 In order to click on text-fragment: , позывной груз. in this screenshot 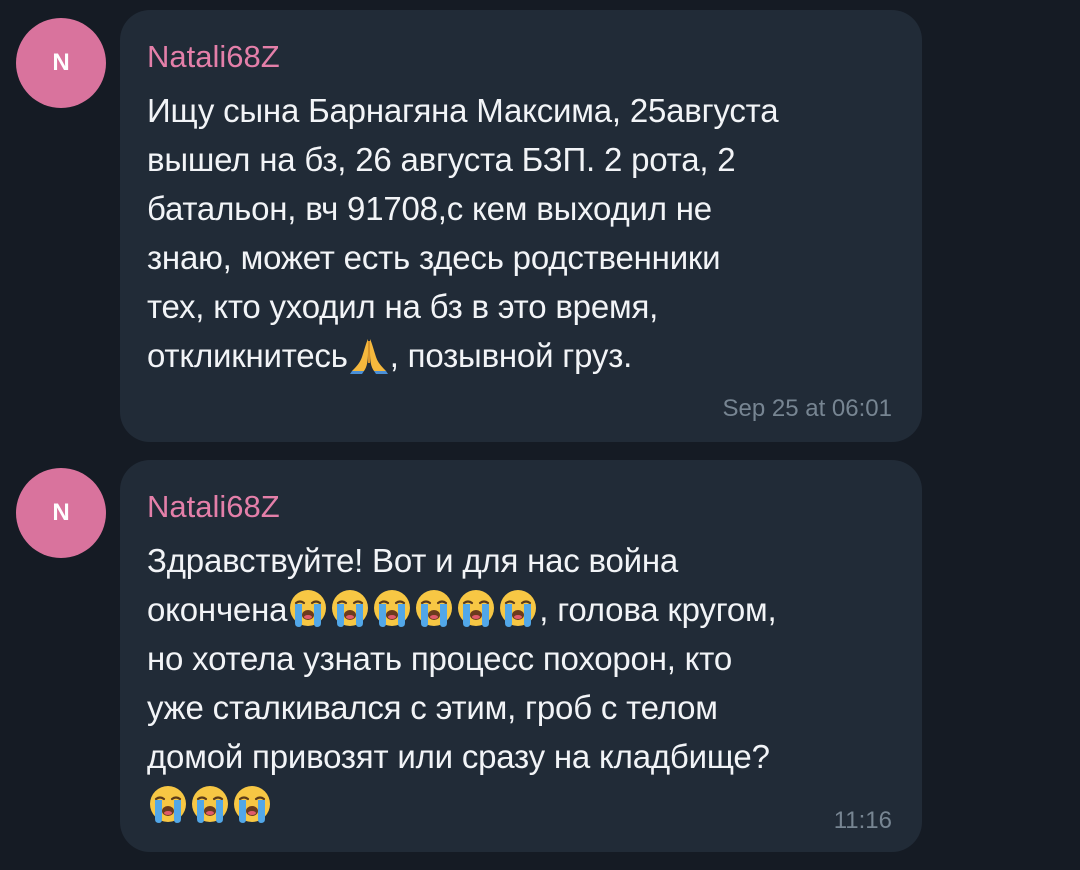, I will do `click(511, 355)`.